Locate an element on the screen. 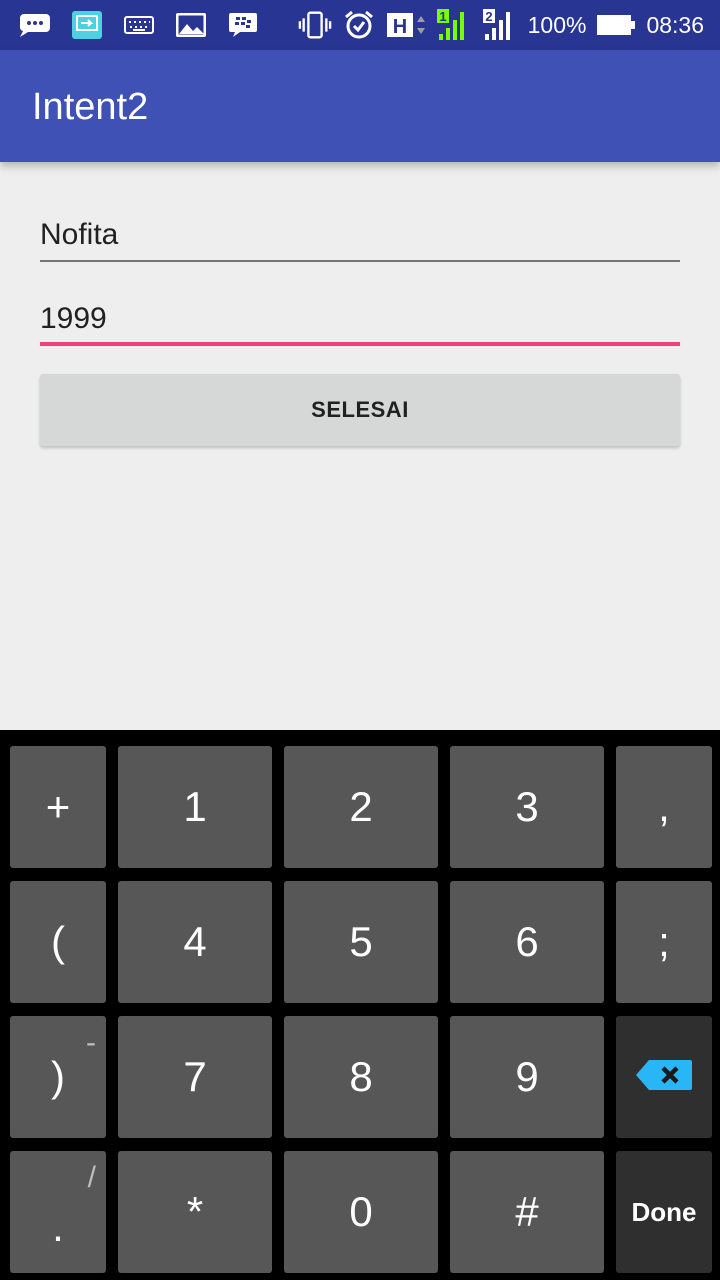  key-comma-label: , is located at coordinates (664, 806).